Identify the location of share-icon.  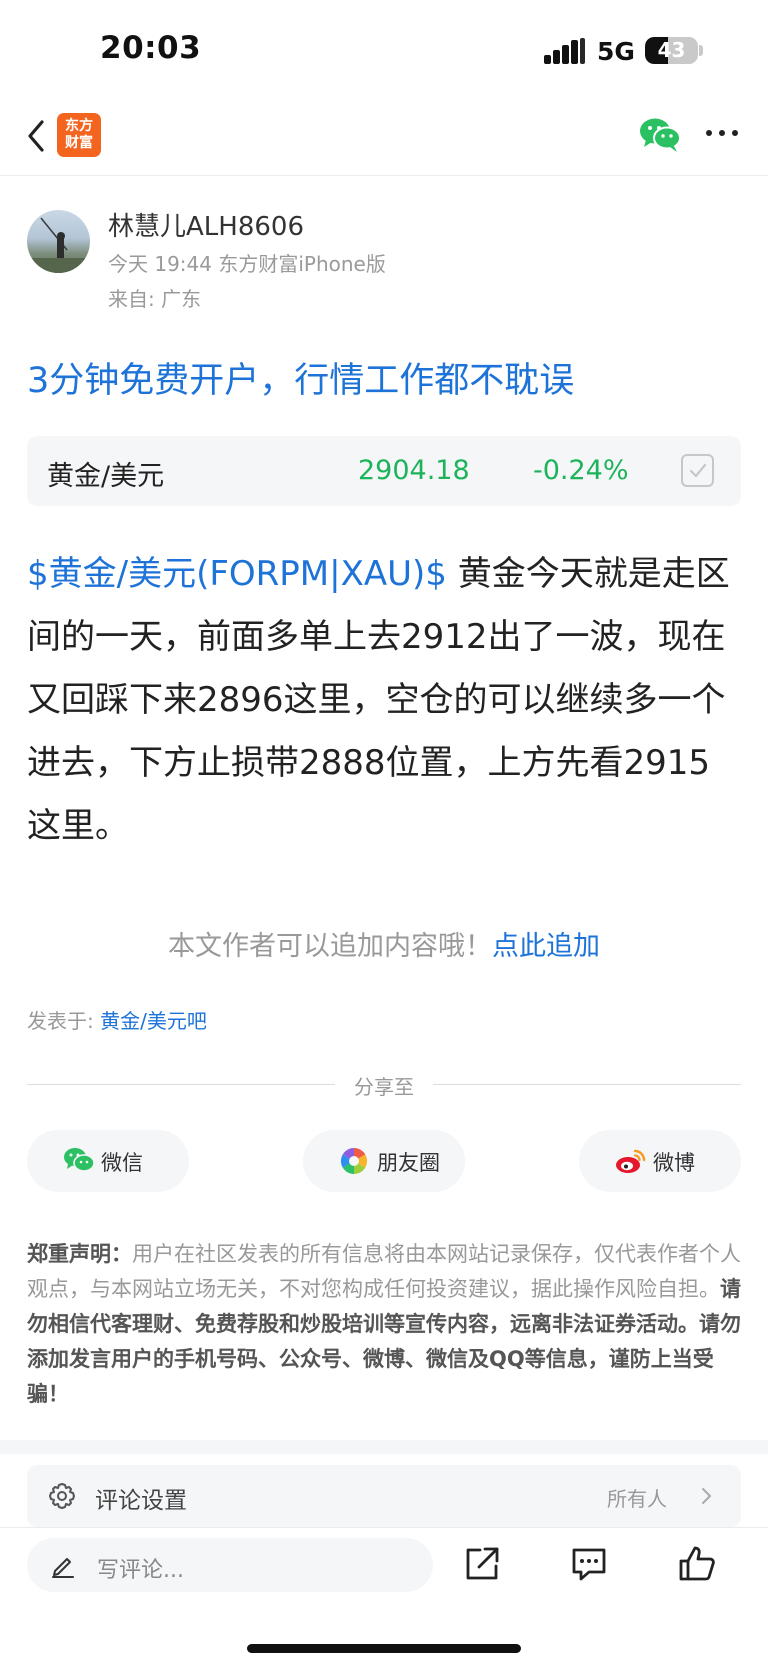
(482, 1564).